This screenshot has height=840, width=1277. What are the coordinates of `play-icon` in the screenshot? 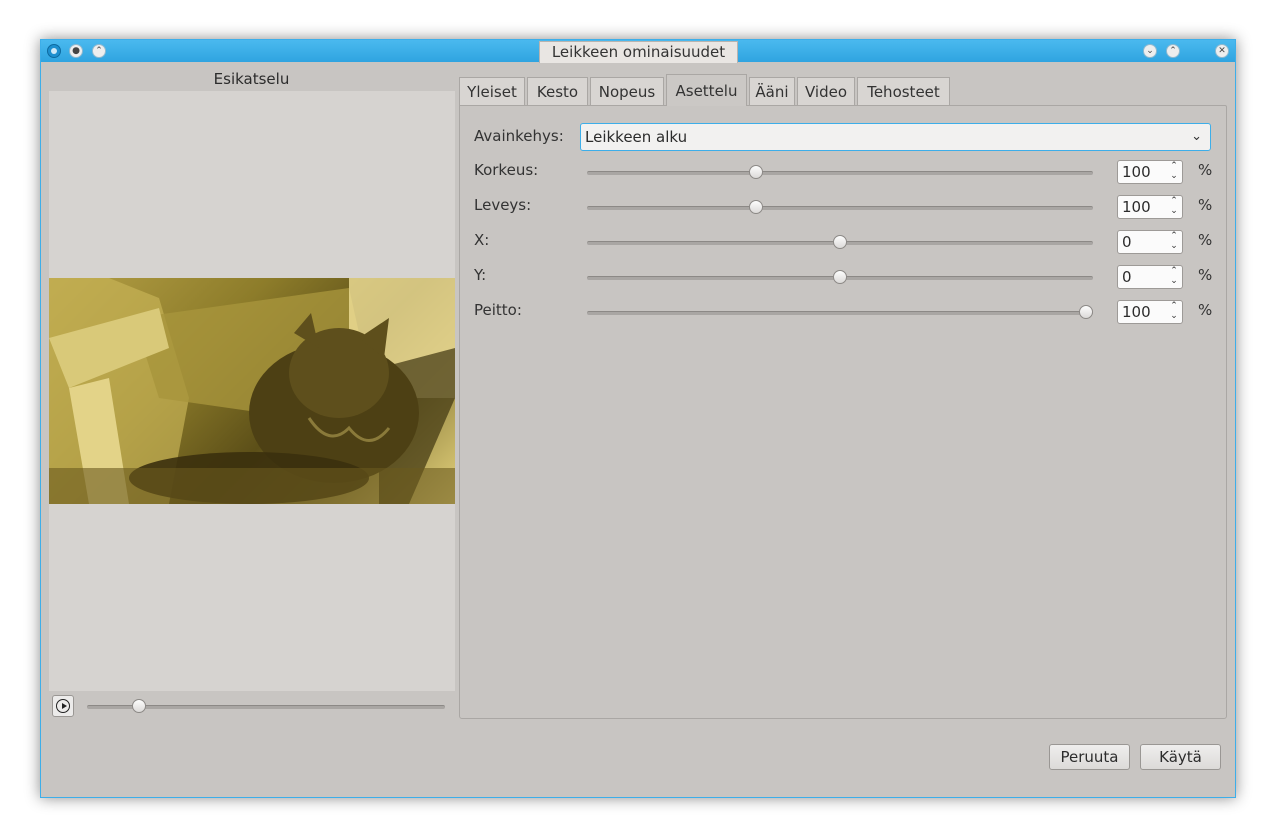 It's located at (63, 706).